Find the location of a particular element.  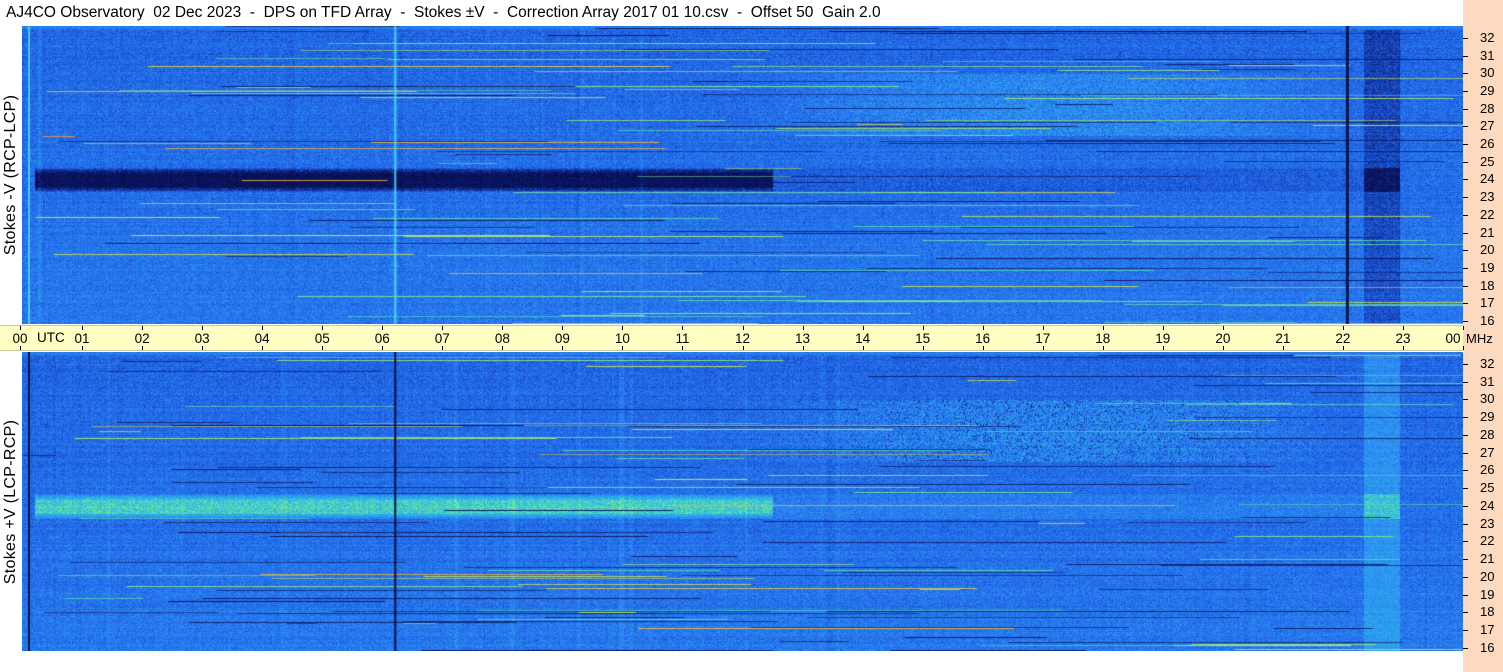

utc-tick-label: 16 is located at coordinates (983, 338).